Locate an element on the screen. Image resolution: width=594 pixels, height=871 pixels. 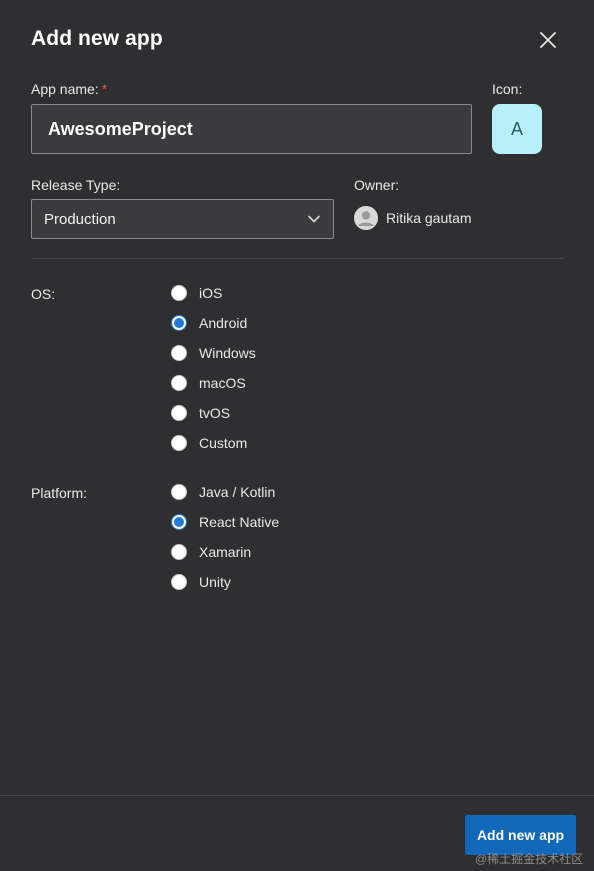
app-icon-picker: A is located at coordinates (517, 129).